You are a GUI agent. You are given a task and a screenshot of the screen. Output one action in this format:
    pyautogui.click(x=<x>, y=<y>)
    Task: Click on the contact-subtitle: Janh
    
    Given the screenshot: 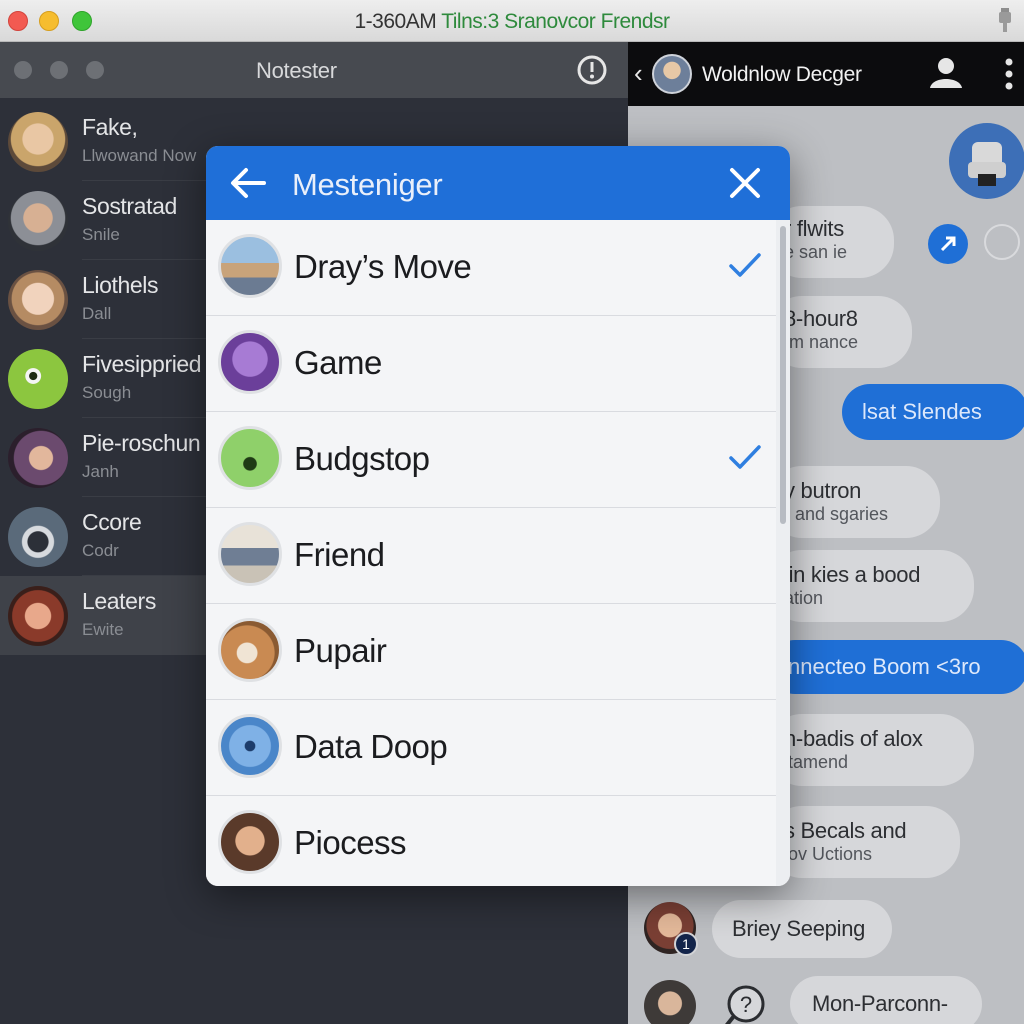 What is the action you would take?
    pyautogui.click(x=100, y=471)
    